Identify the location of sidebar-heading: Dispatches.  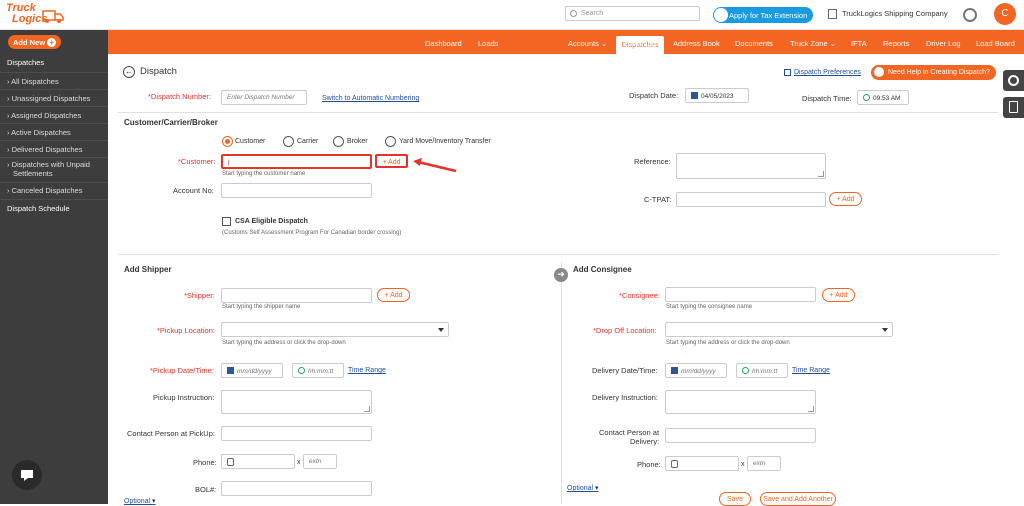
(26, 62).